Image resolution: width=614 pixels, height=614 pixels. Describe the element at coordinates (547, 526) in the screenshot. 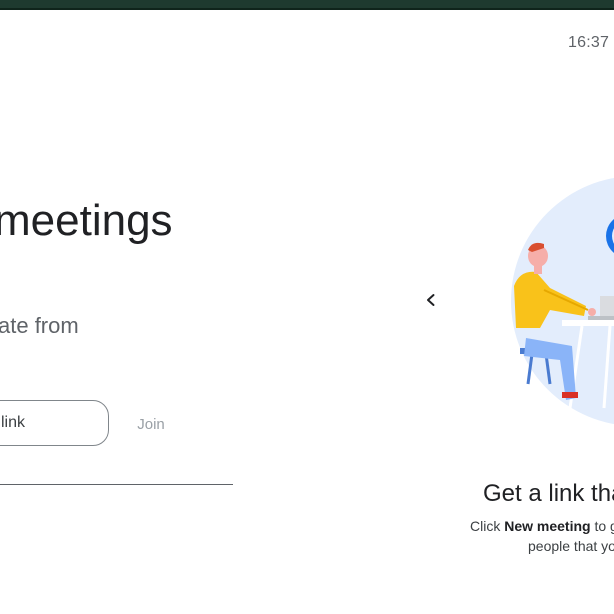

I see `desc-new-meeting: New meeting` at that location.